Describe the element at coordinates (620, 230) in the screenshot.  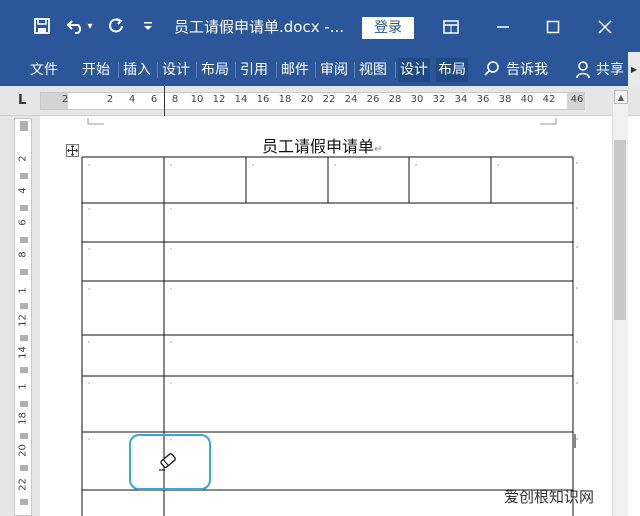
I see `scrollbar-thumb` at that location.